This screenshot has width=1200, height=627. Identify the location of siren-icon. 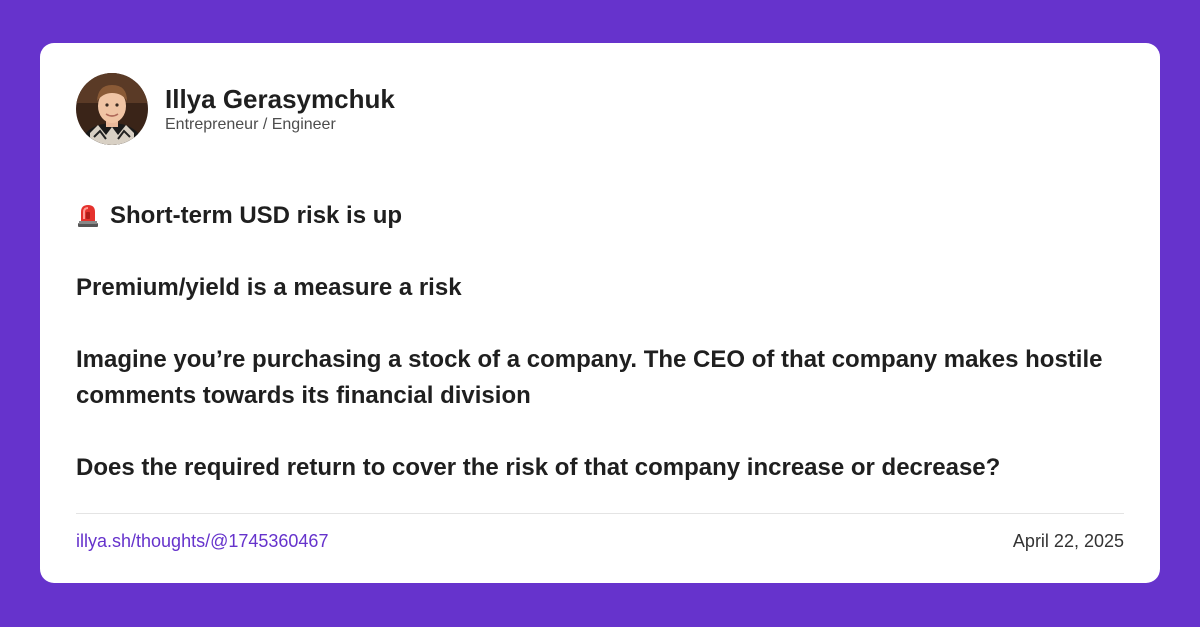
(88, 215).